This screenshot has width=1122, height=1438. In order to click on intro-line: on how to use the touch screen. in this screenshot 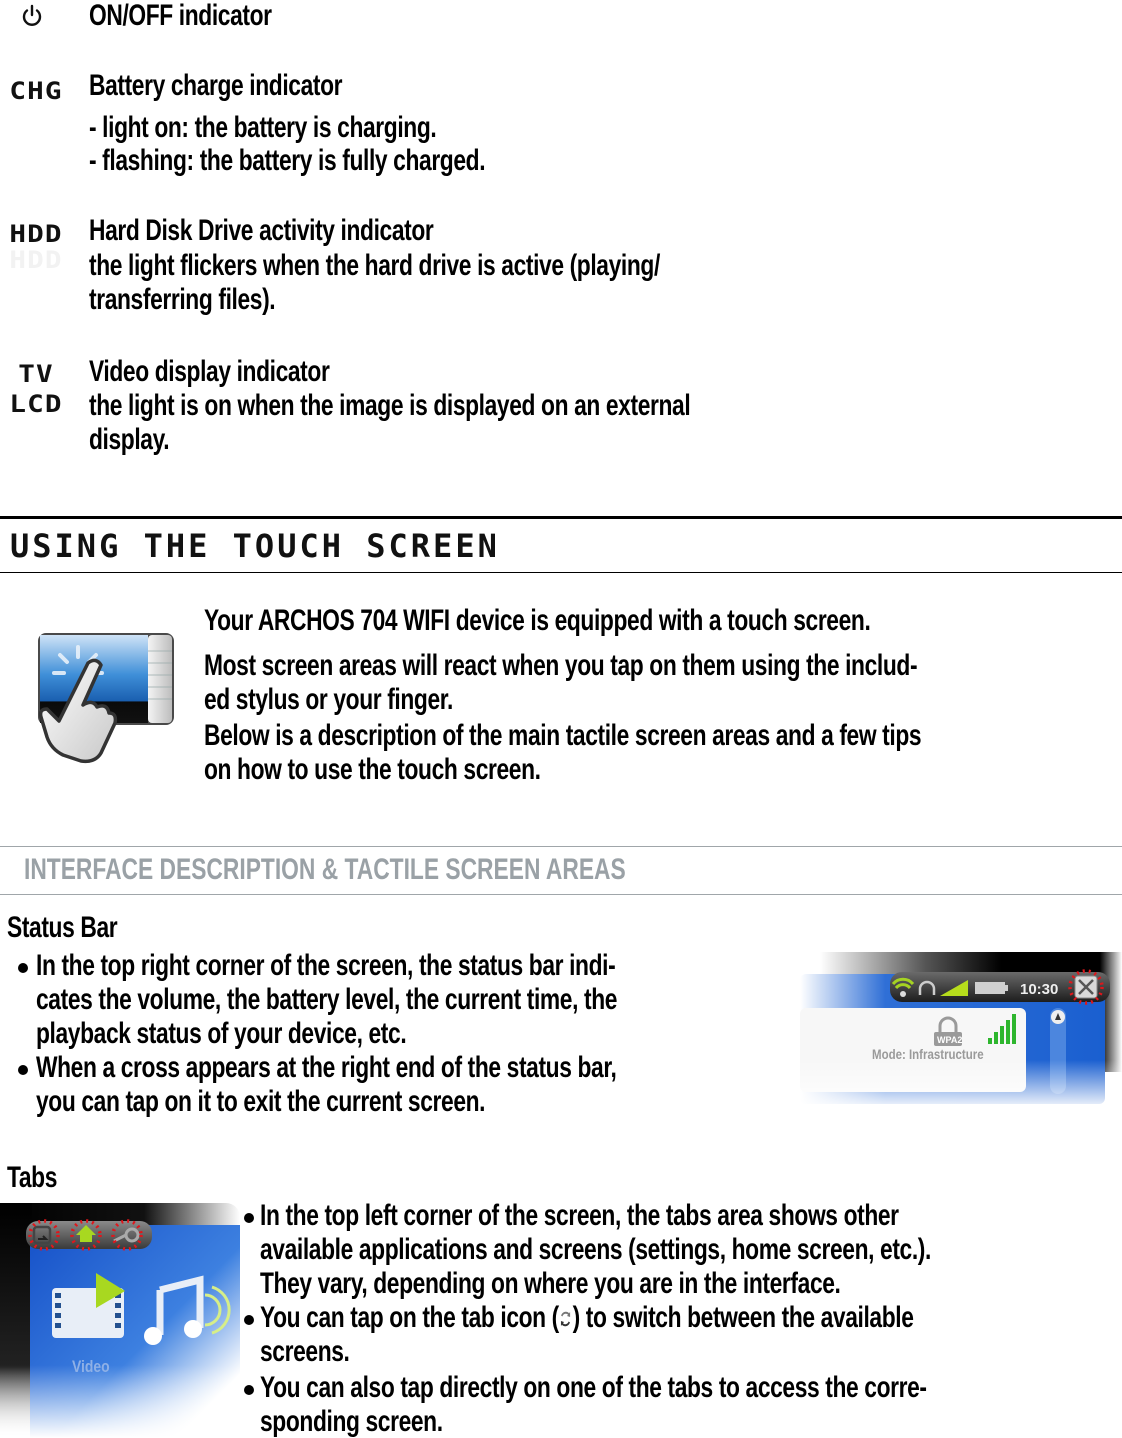, I will do `click(372, 769)`.